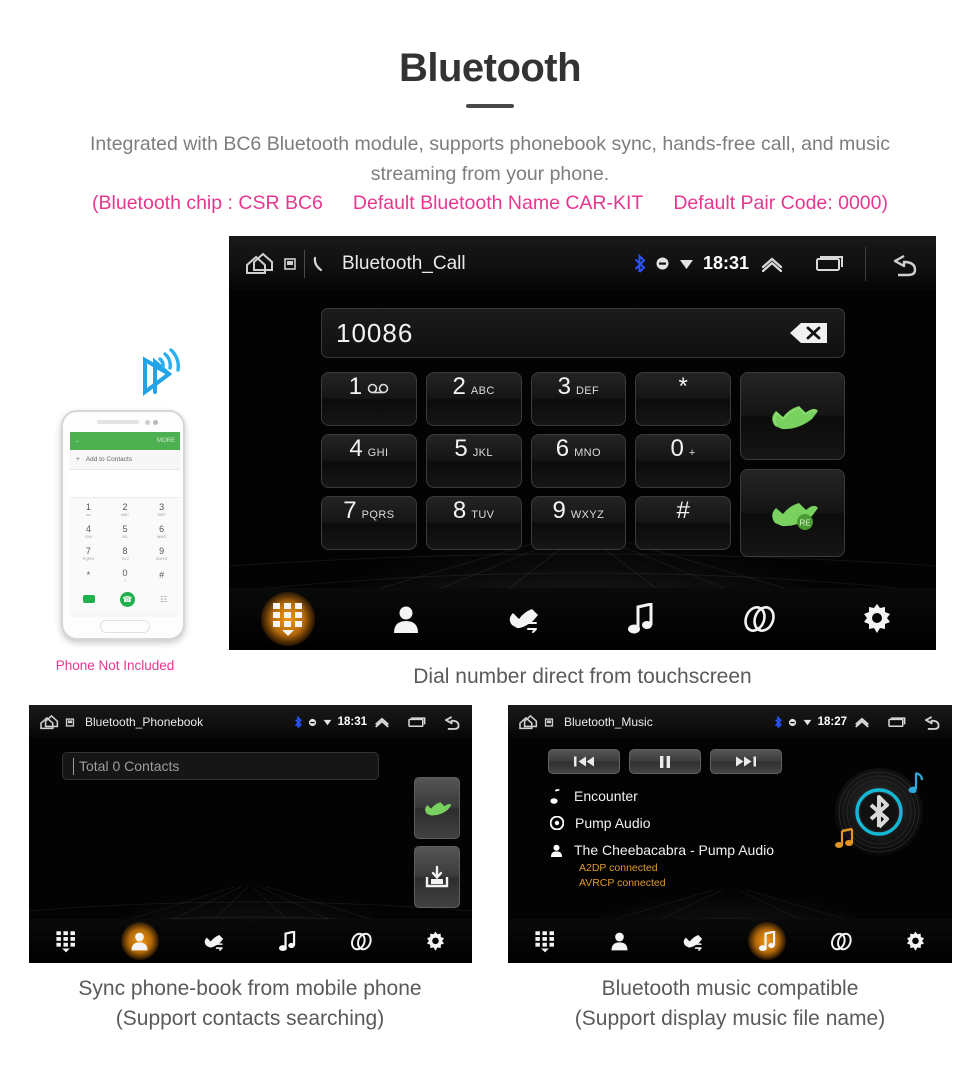 Image resolution: width=980 pixels, height=1091 pixels. I want to click on track-title-row: Encounter, so click(695, 795).